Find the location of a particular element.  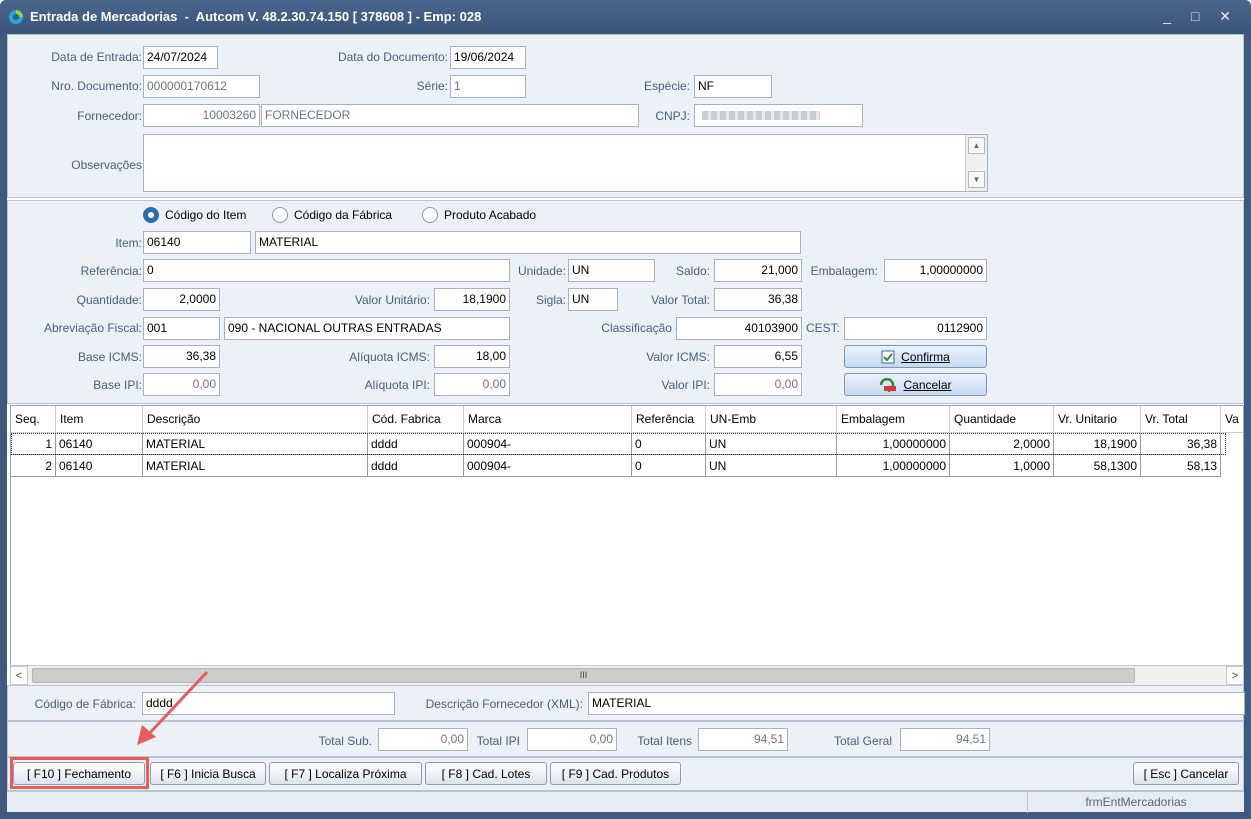

valor-unitario-label: Valor Unitário: is located at coordinates (392, 300).